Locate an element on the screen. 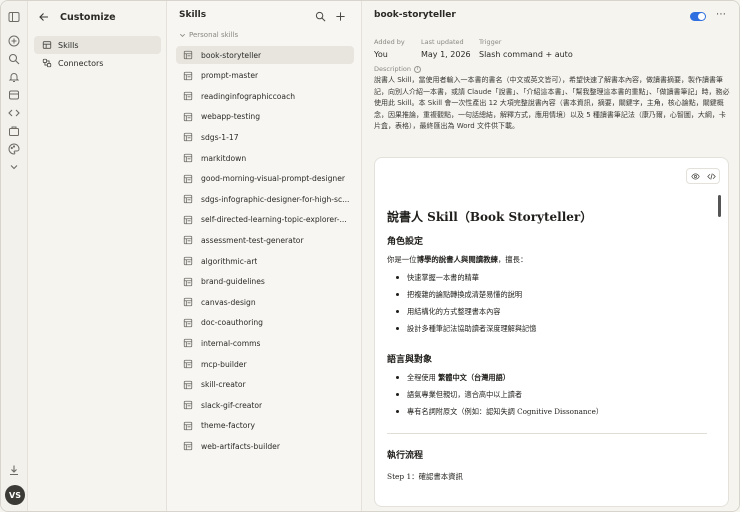 This screenshot has height=512, width=740. more-options-icon: ⋯ is located at coordinates (721, 16).